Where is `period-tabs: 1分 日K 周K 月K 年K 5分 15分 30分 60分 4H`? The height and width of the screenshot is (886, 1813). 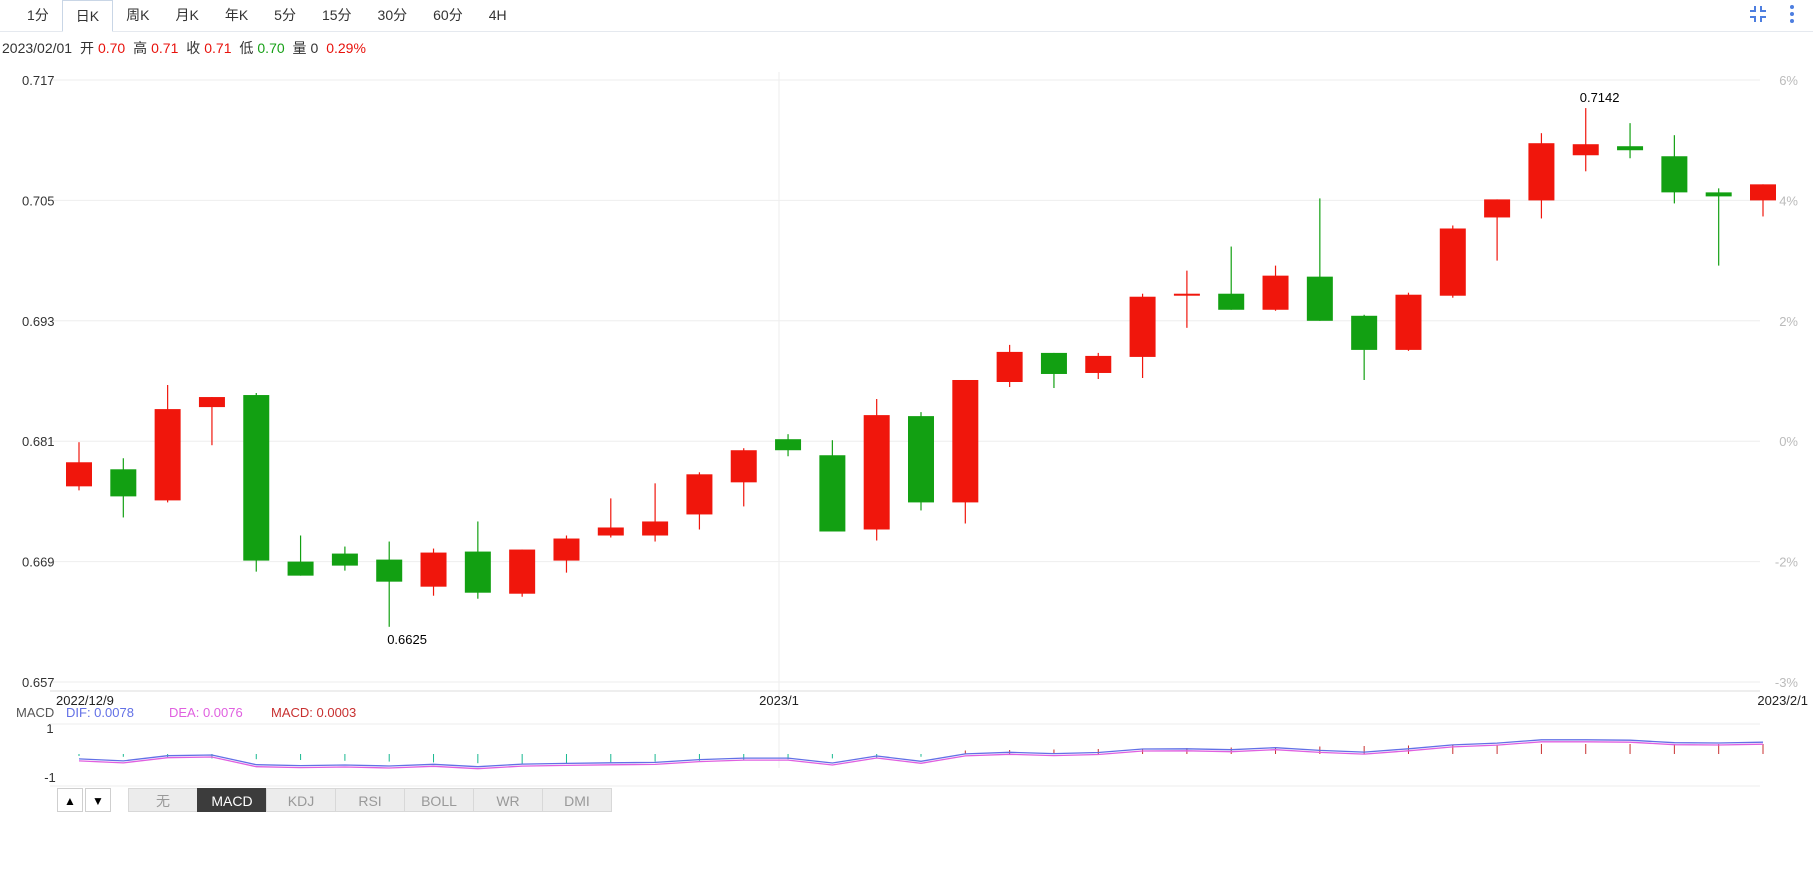 period-tabs: 1分 日K 周K 月K 年K 5分 15分 30分 60分 4H is located at coordinates (267, 16).